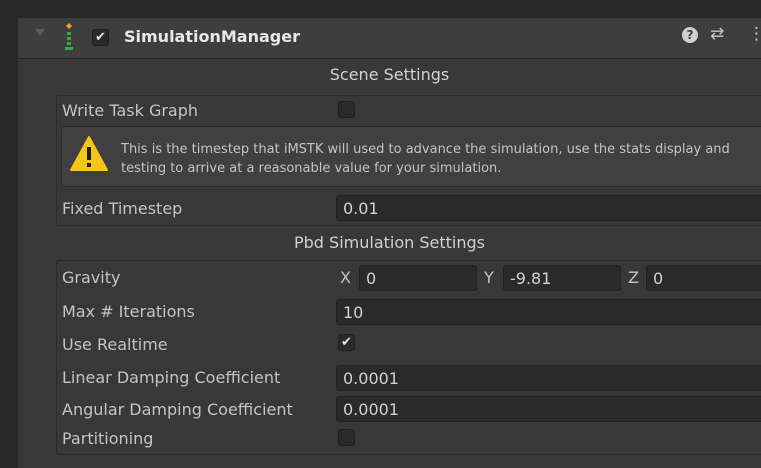 This screenshot has height=468, width=761. Describe the element at coordinates (389, 9) in the screenshot. I see `window-top-edge` at that location.